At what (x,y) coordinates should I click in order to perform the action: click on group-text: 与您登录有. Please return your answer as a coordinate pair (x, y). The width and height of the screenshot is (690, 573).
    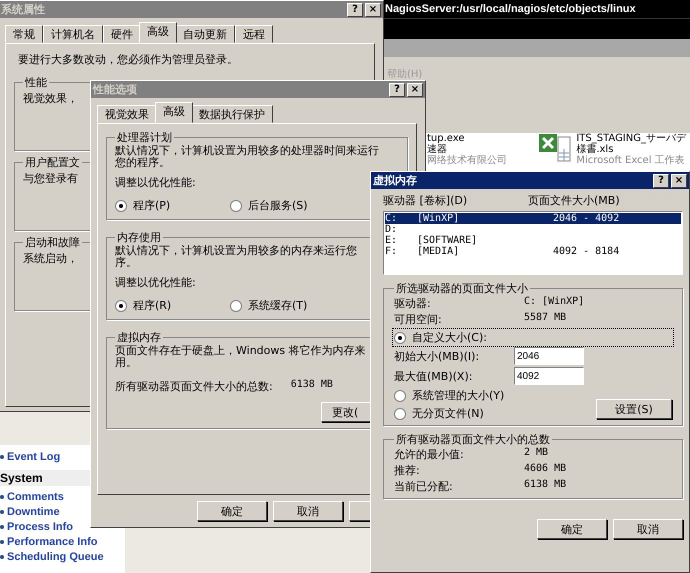
    Looking at the image, I should click on (50, 179).